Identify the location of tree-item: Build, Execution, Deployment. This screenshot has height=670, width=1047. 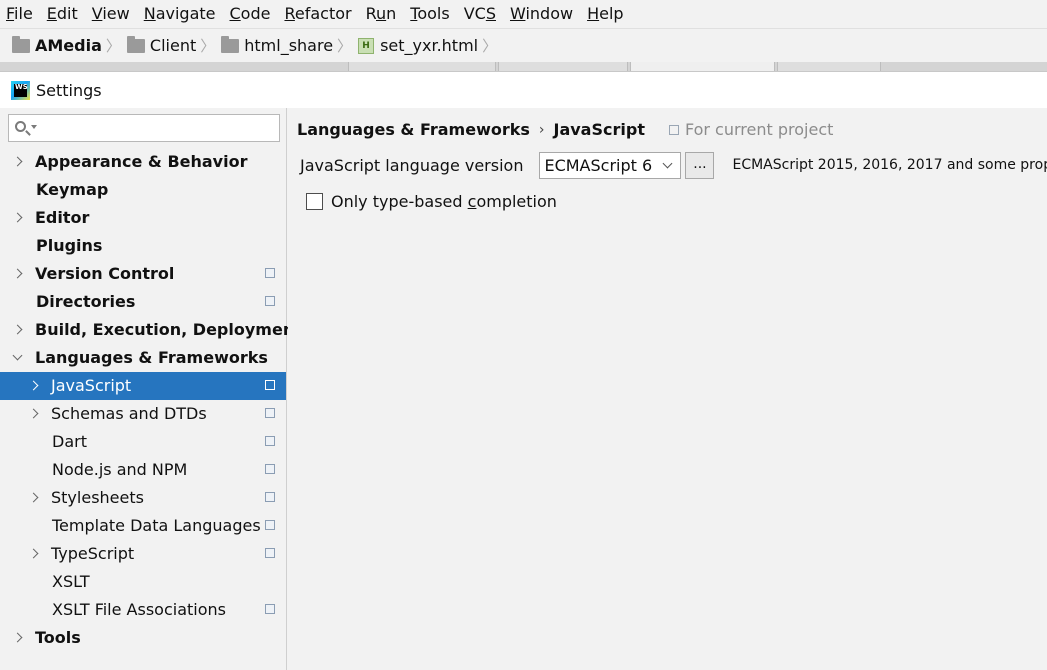
(151, 330).